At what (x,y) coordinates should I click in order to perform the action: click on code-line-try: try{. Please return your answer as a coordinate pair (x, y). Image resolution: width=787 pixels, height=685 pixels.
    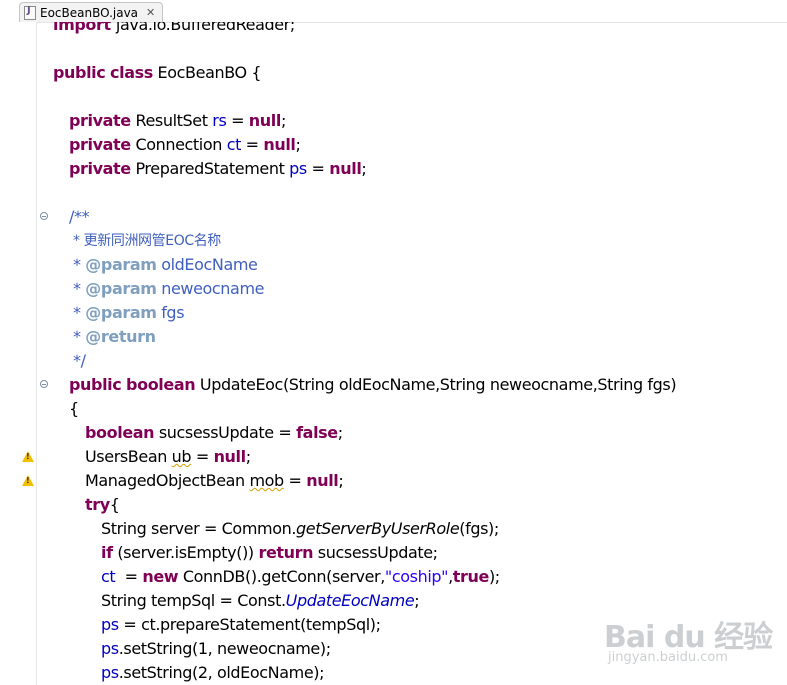
    Looking at the image, I should click on (102, 505).